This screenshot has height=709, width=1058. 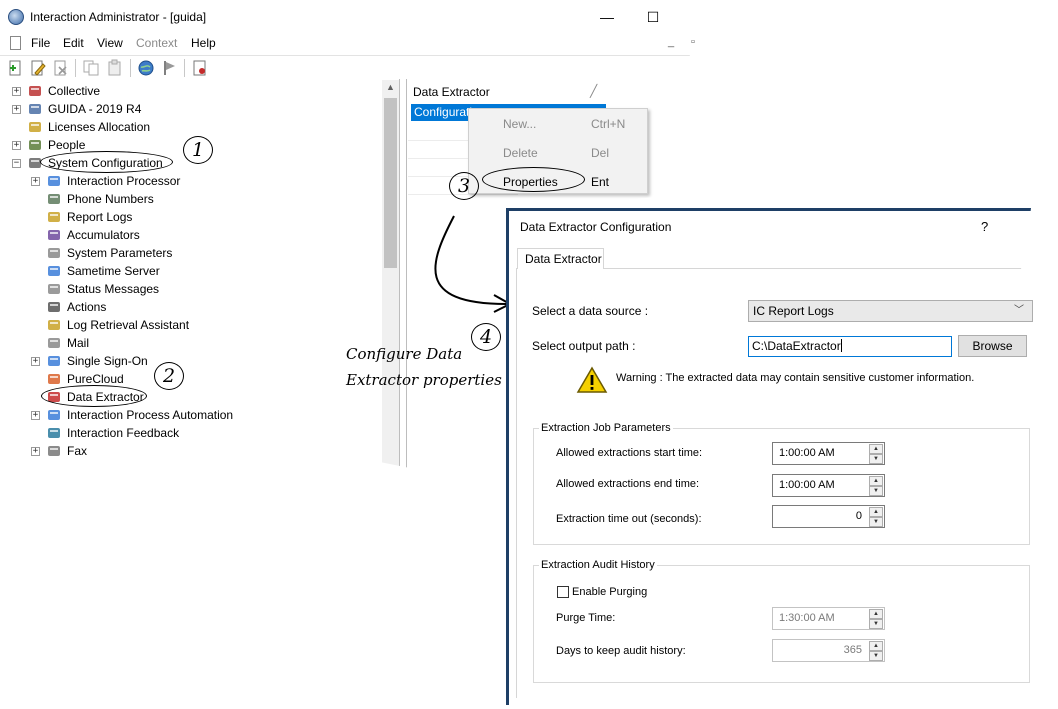 I want to click on mdi-restore-button: ▫, so click(x=693, y=44).